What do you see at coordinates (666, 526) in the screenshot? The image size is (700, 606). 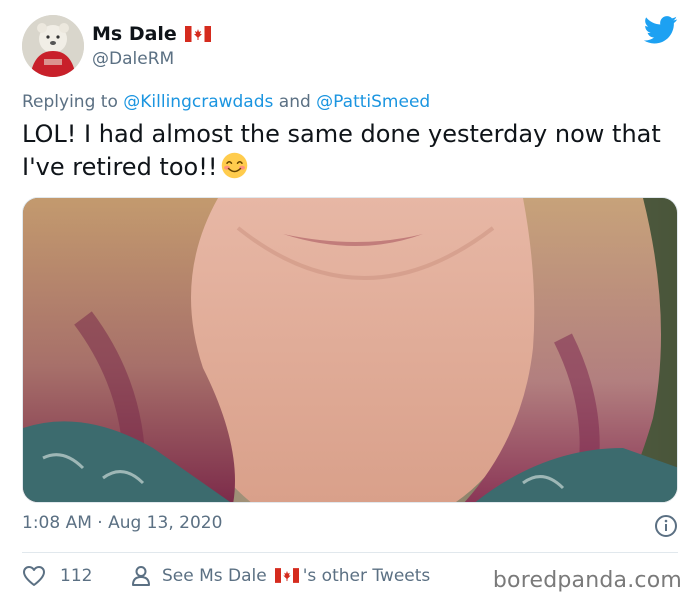 I see `info-icon` at bounding box center [666, 526].